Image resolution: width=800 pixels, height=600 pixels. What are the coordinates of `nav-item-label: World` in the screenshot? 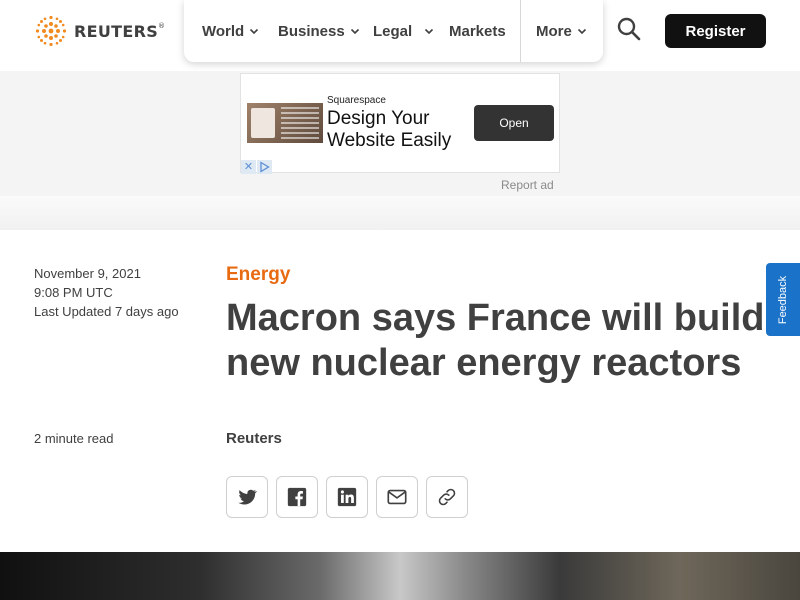 It's located at (223, 31).